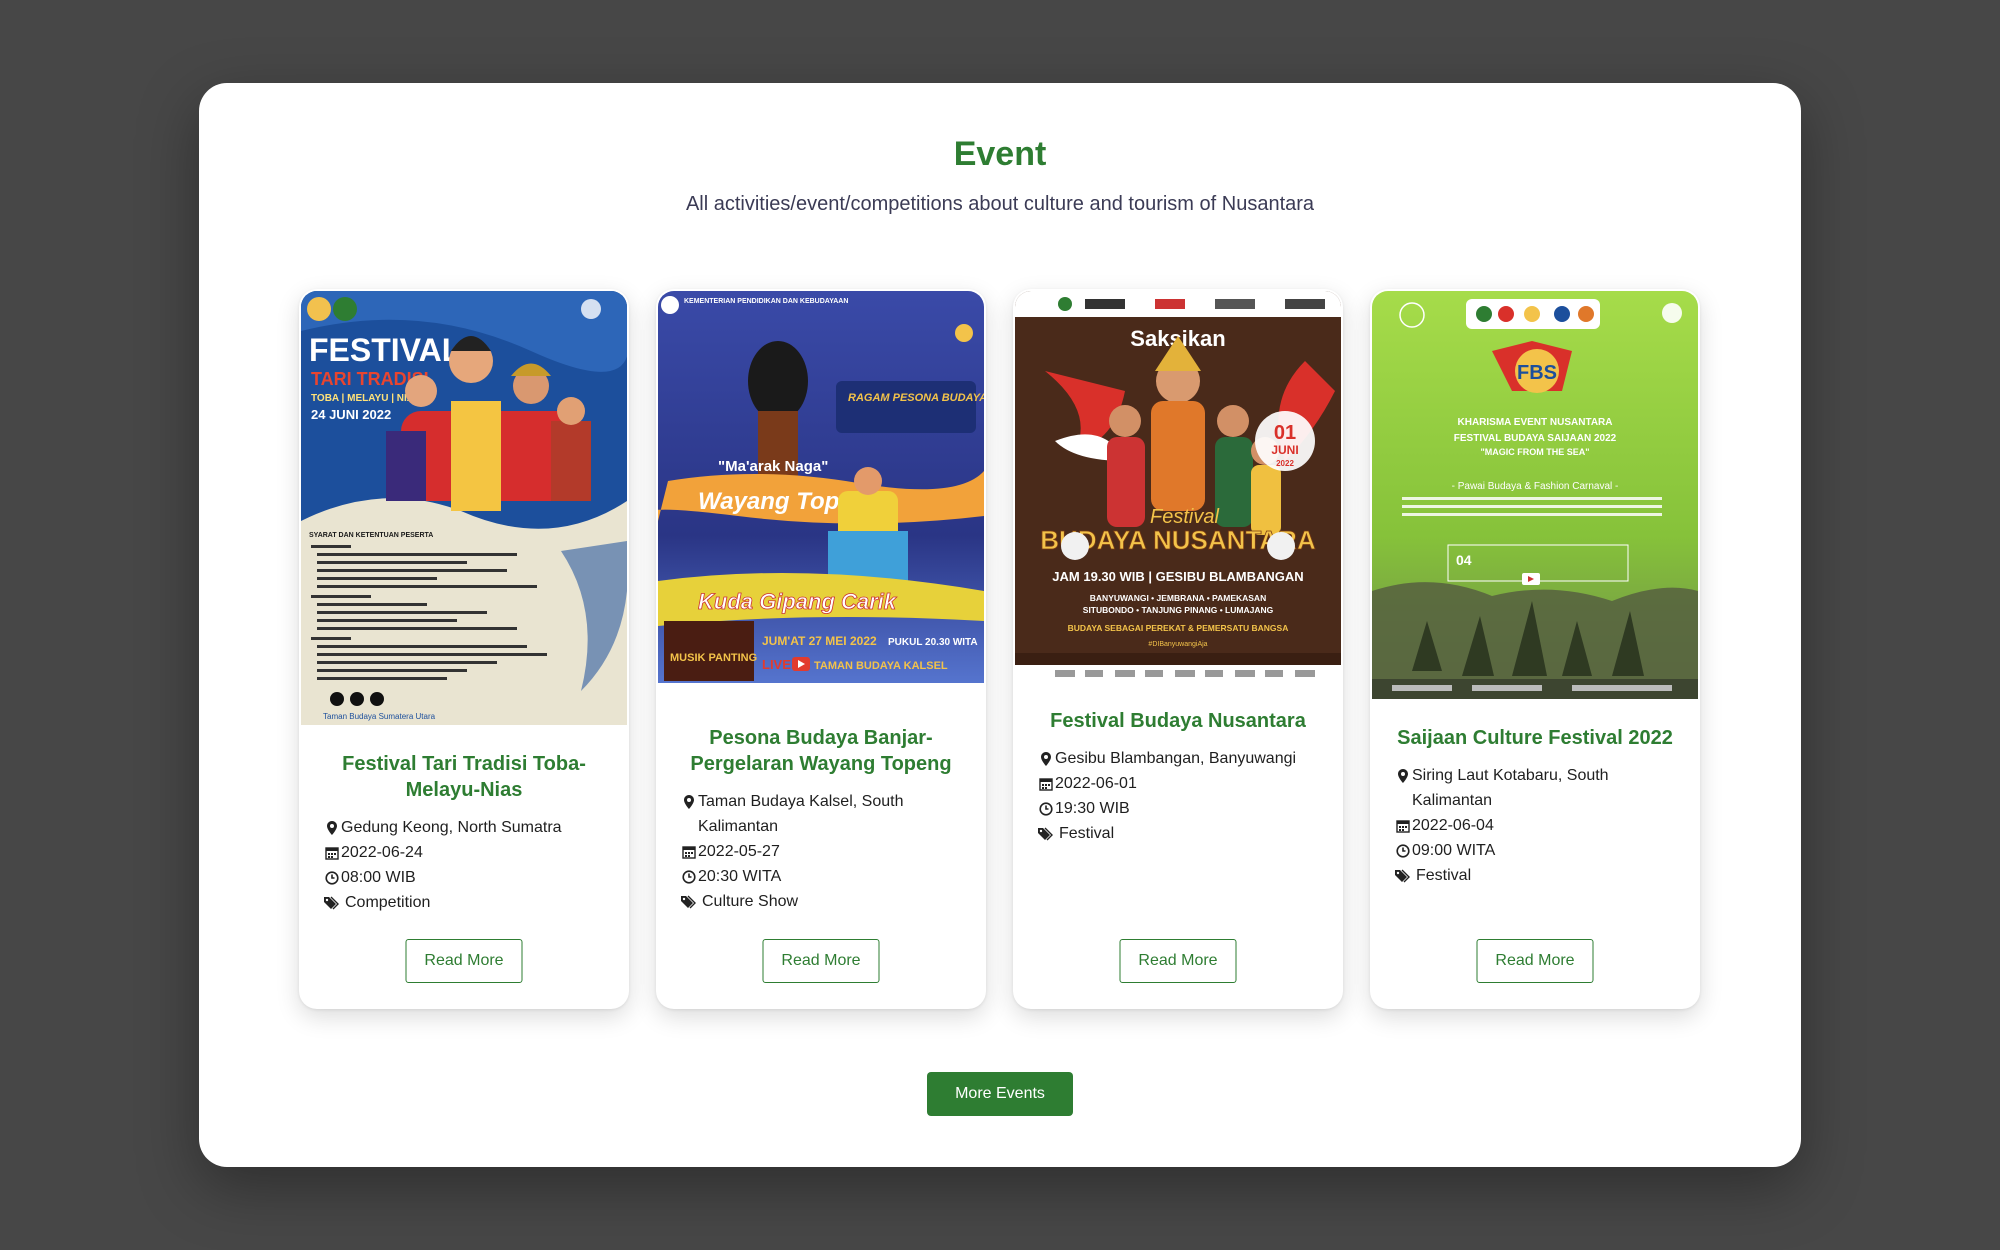 The width and height of the screenshot is (2000, 1250). Describe the element at coordinates (1096, 783) in the screenshot. I see `event-date: 2022-06-01` at that location.